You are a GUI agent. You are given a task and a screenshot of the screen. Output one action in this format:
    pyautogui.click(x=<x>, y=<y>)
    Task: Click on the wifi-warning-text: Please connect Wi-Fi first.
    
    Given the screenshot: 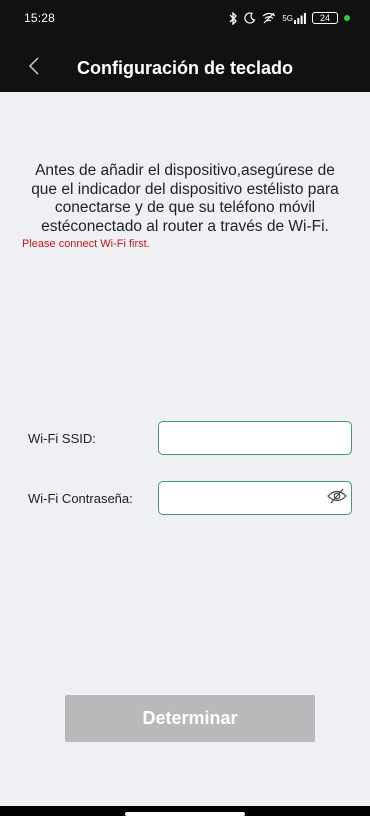 What is the action you would take?
    pyautogui.click(x=86, y=244)
    